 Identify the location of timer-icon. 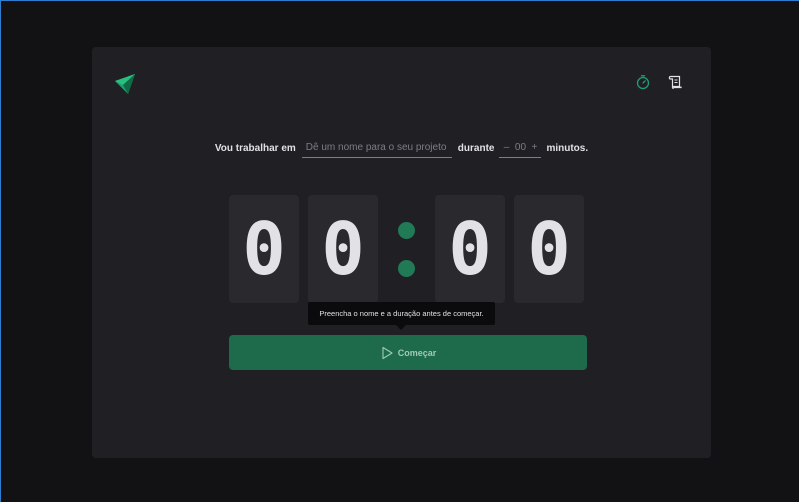
(643, 82).